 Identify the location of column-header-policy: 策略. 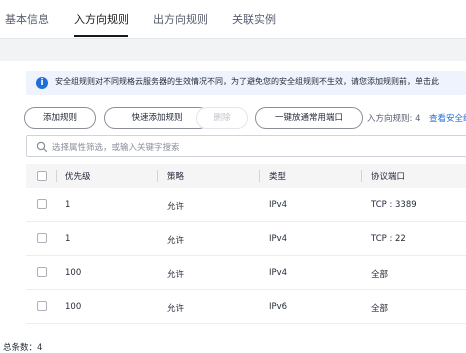
(175, 176).